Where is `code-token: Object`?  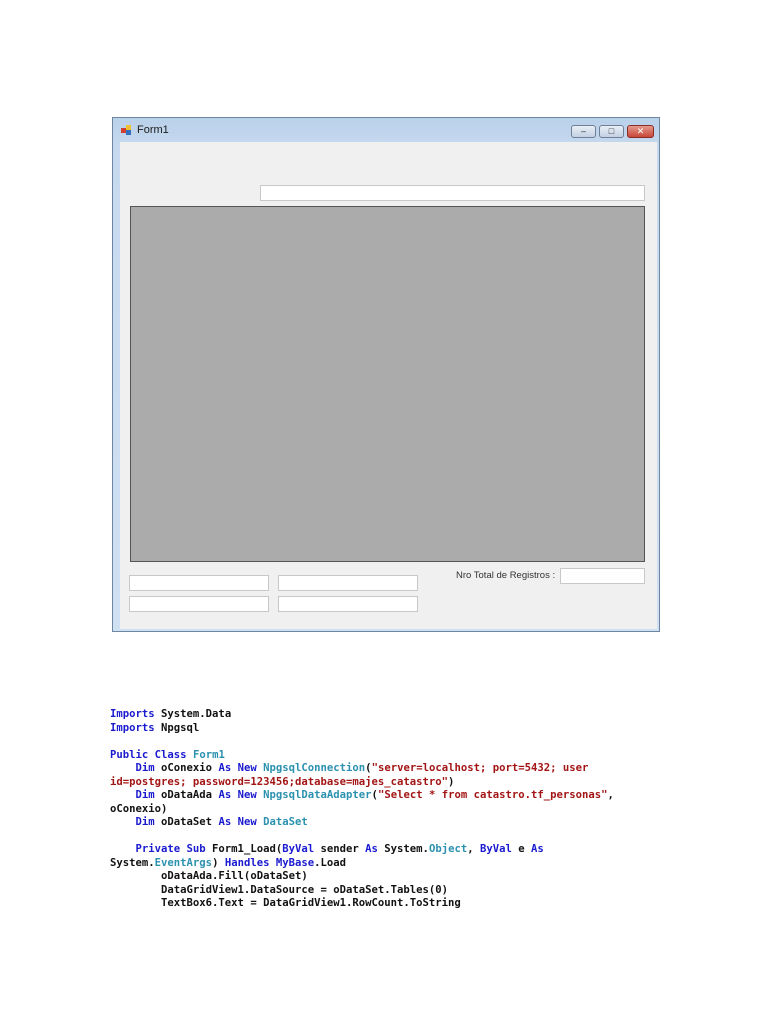 code-token: Object is located at coordinates (448, 849).